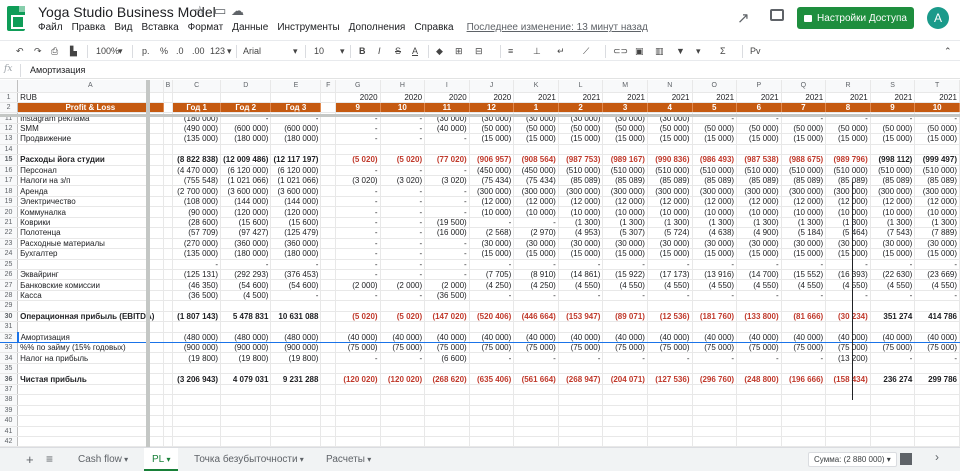 The width and height of the screenshot is (960, 471). I want to click on menu-item: Формат, so click(206, 27).